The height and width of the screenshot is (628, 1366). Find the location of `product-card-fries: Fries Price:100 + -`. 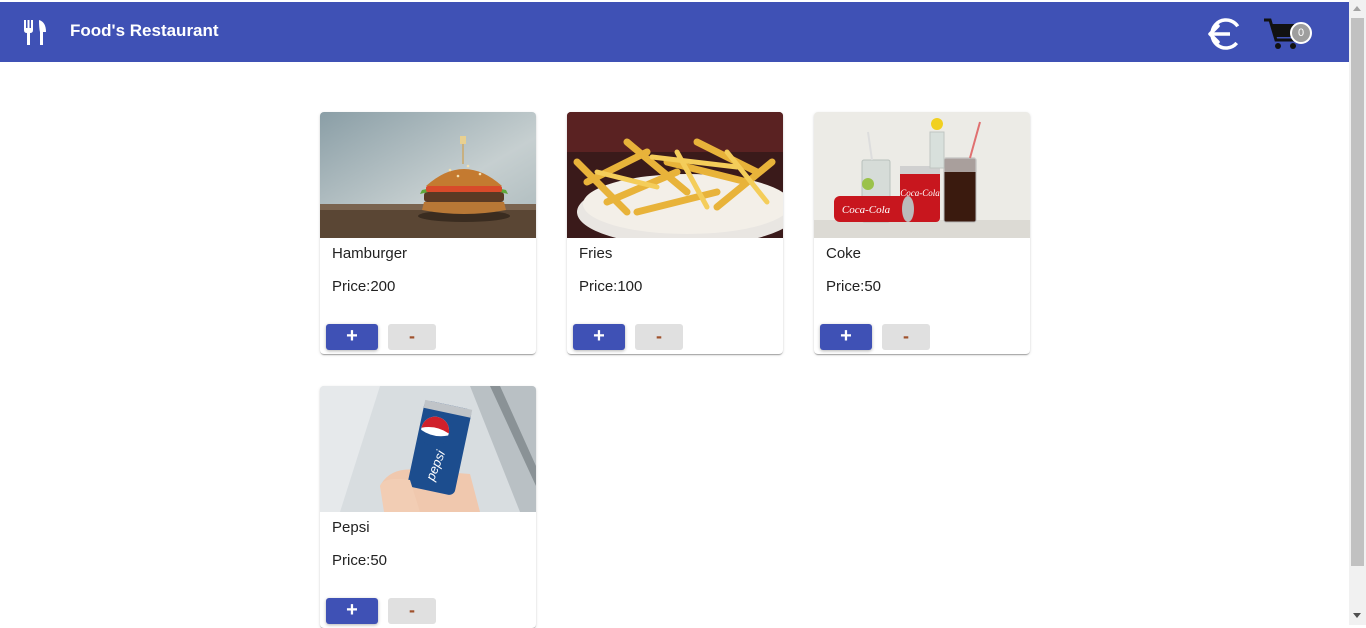

product-card-fries: Fries Price:100 + - is located at coordinates (675, 233).